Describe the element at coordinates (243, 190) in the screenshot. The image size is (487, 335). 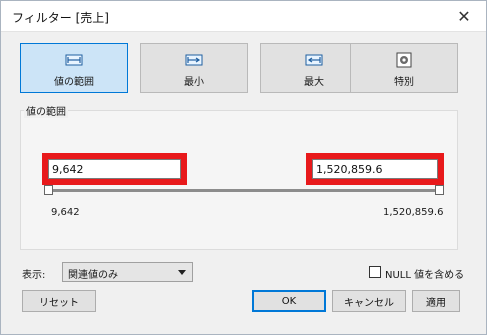
I see `range-slider-track` at that location.